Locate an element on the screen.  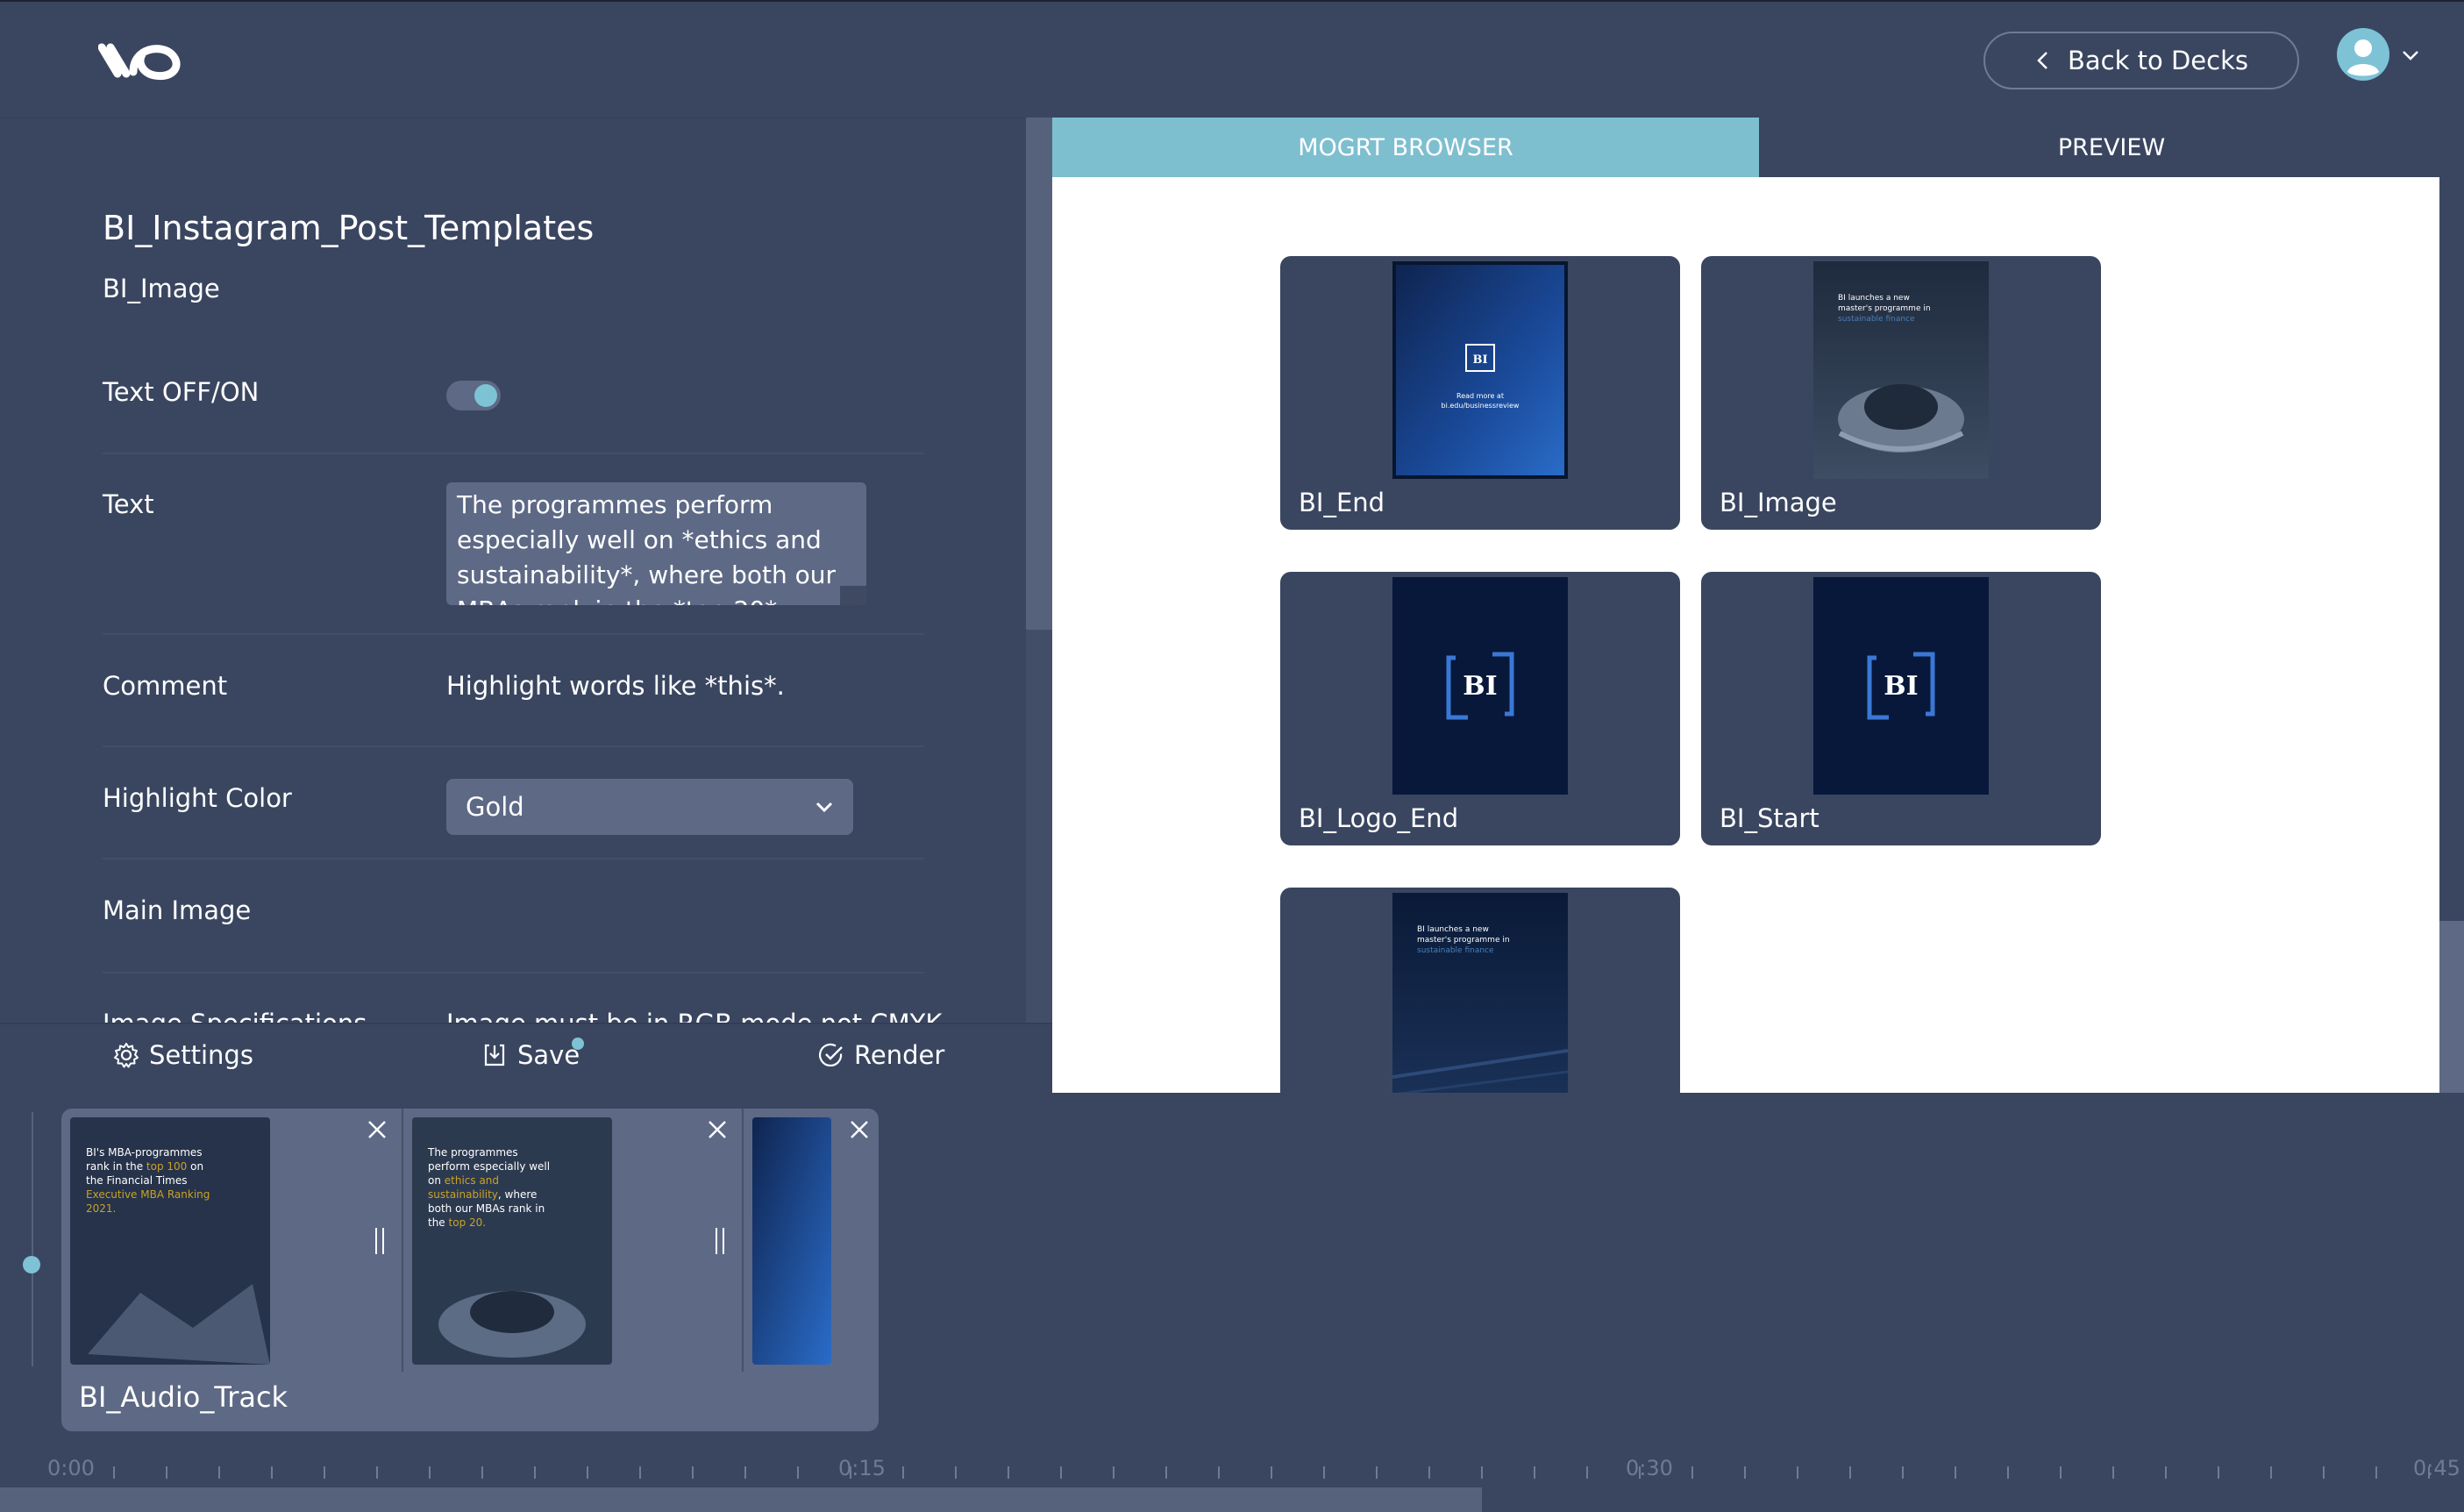
clip-thumbnail is located at coordinates (791, 1241).